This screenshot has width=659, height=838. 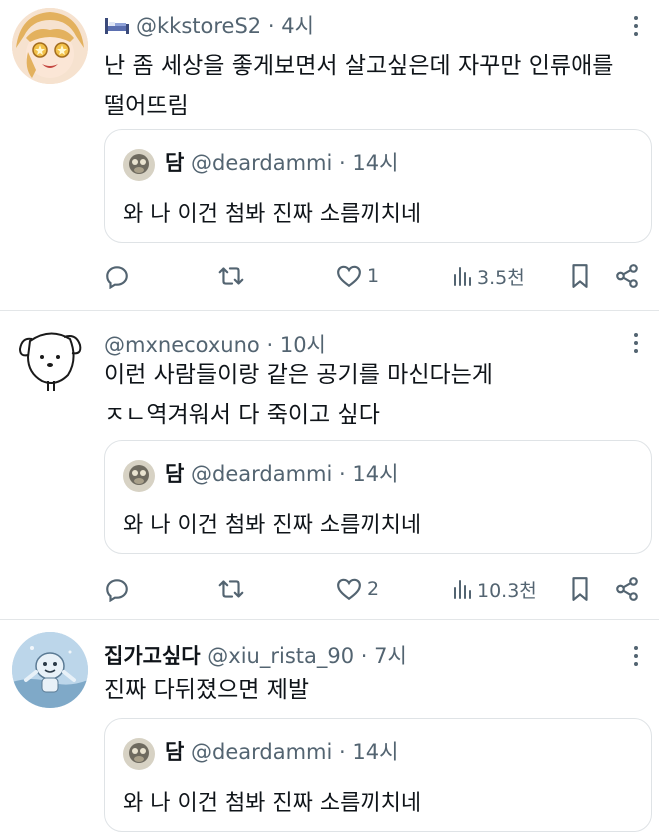 I want to click on views-count: 3.5천, so click(x=501, y=277).